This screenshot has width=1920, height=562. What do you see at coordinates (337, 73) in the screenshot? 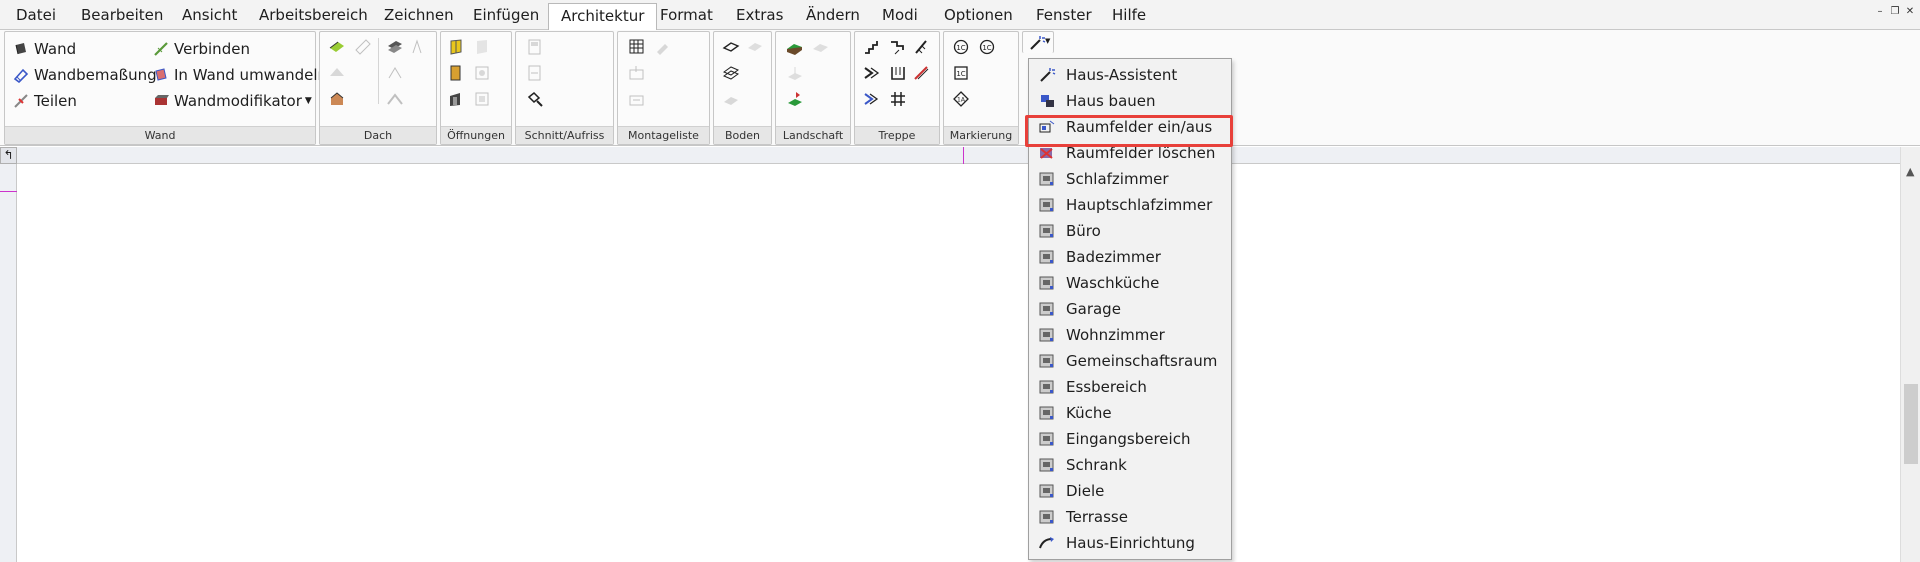
I see `roof-gable-icon` at bounding box center [337, 73].